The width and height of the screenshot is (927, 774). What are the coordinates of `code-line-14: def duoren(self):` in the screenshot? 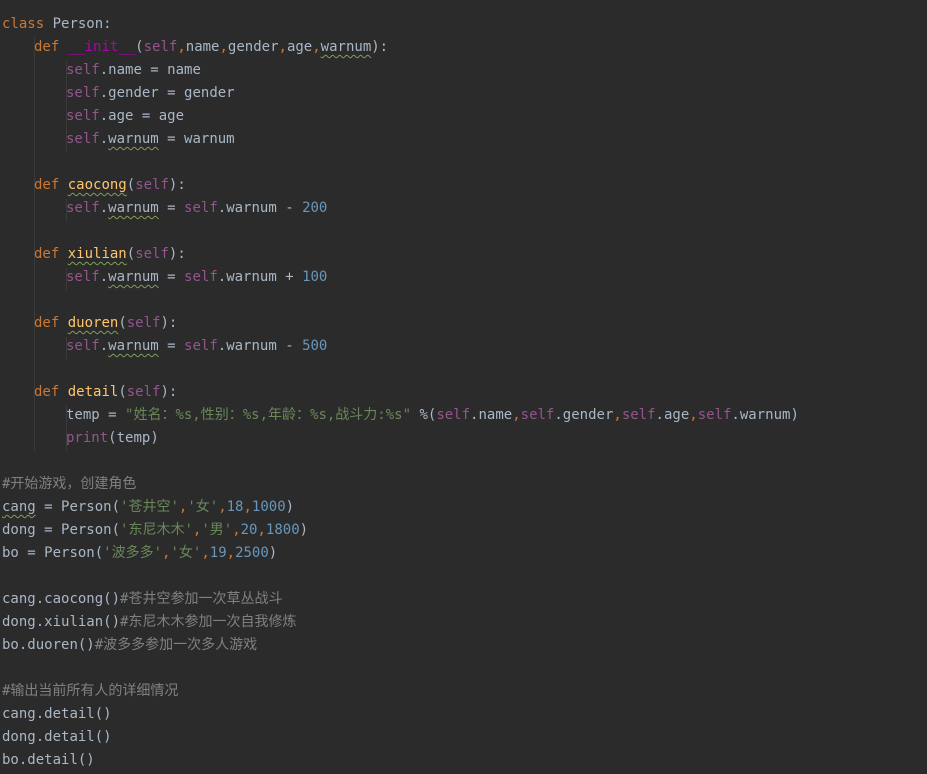 It's located at (106, 323).